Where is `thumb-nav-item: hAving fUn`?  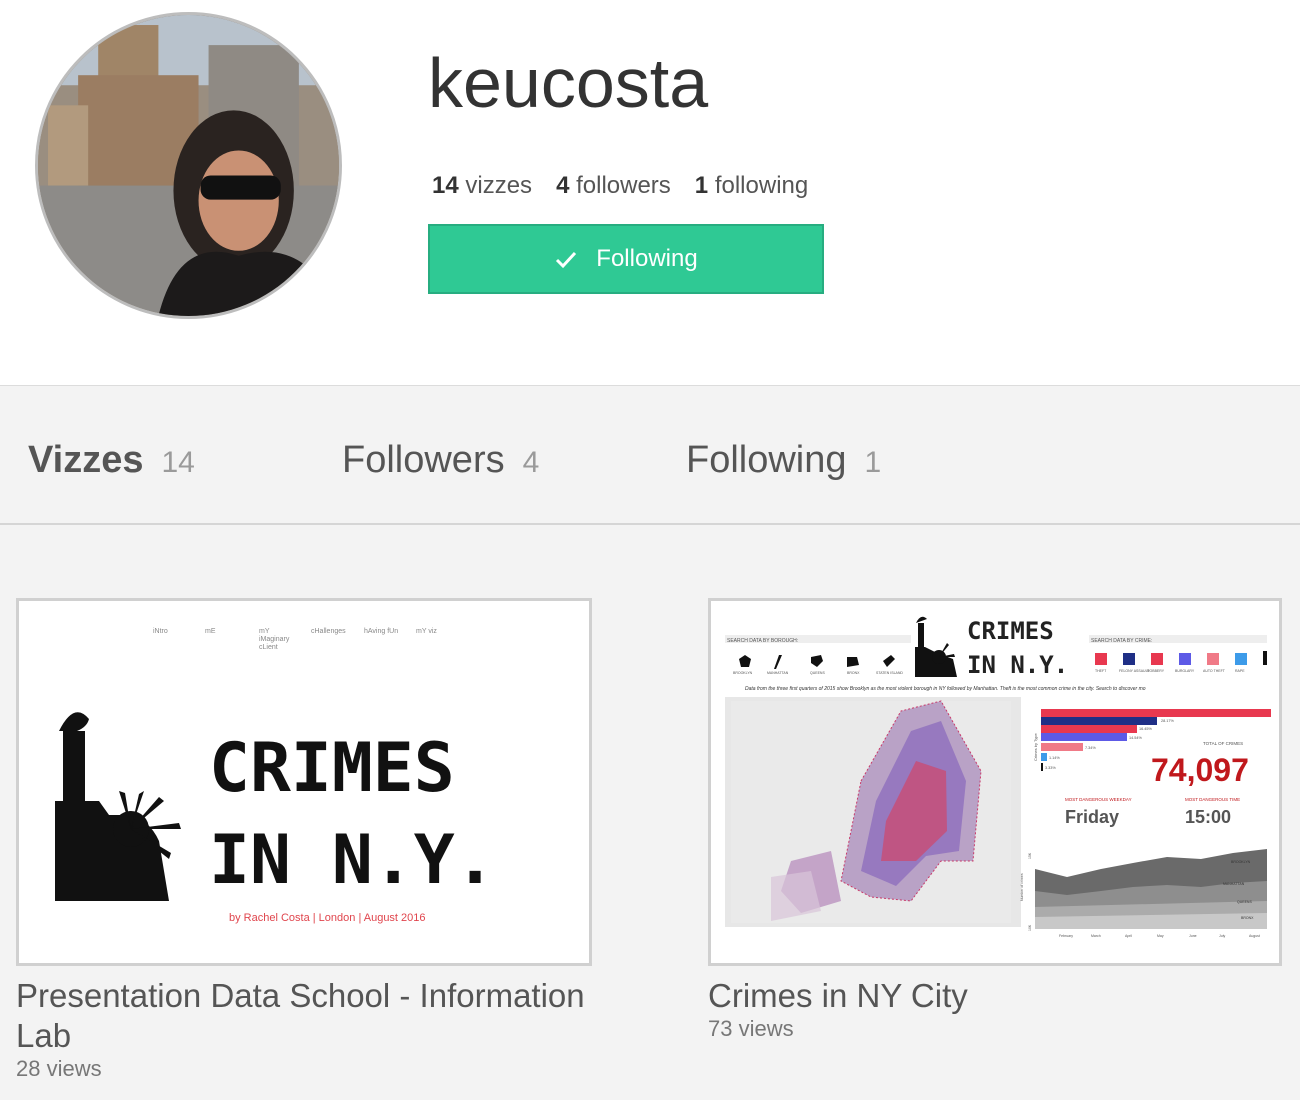
thumb-nav-item: hAving fUn is located at coordinates (381, 631).